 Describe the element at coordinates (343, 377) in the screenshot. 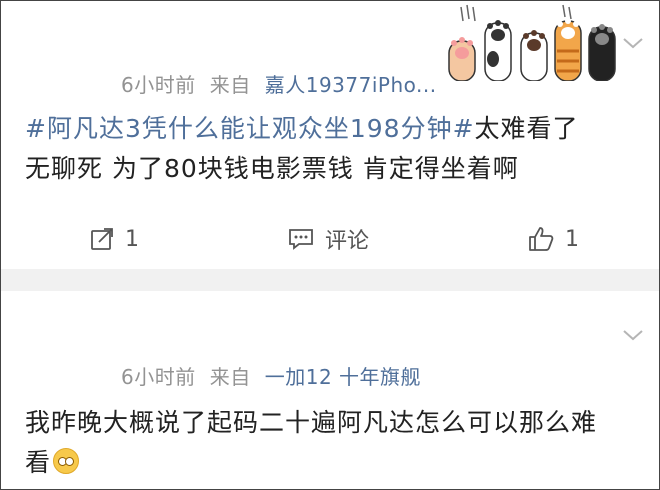

I see `post-source-link: 一加12 十年旗舰` at that location.